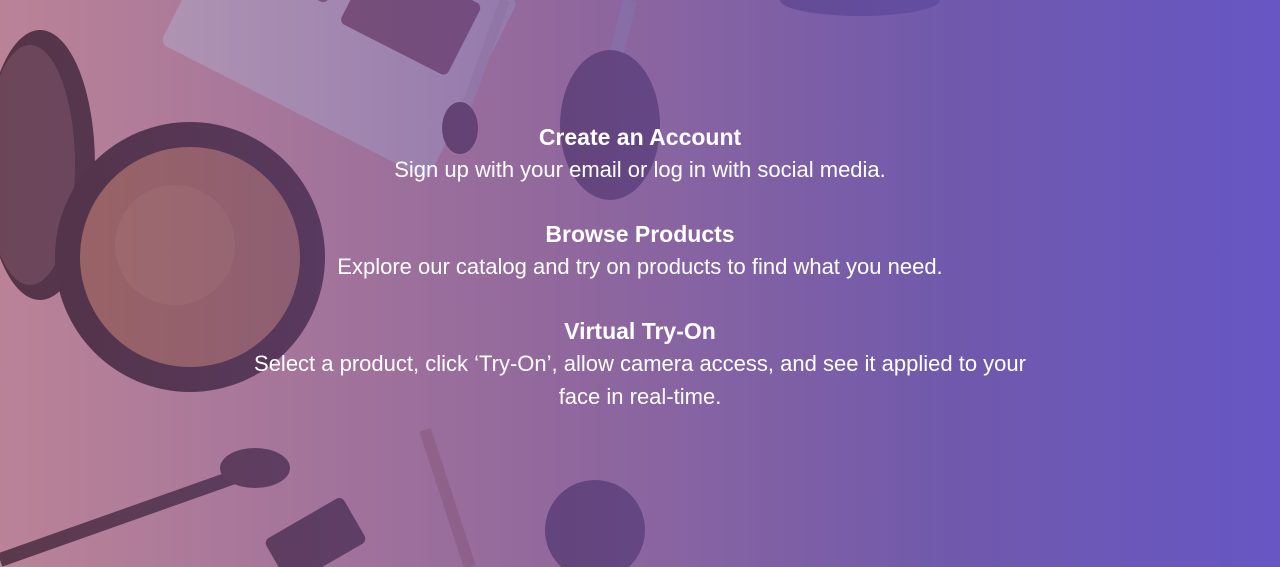 The image size is (1280, 567). I want to click on step-title: Browse Products, so click(640, 234).